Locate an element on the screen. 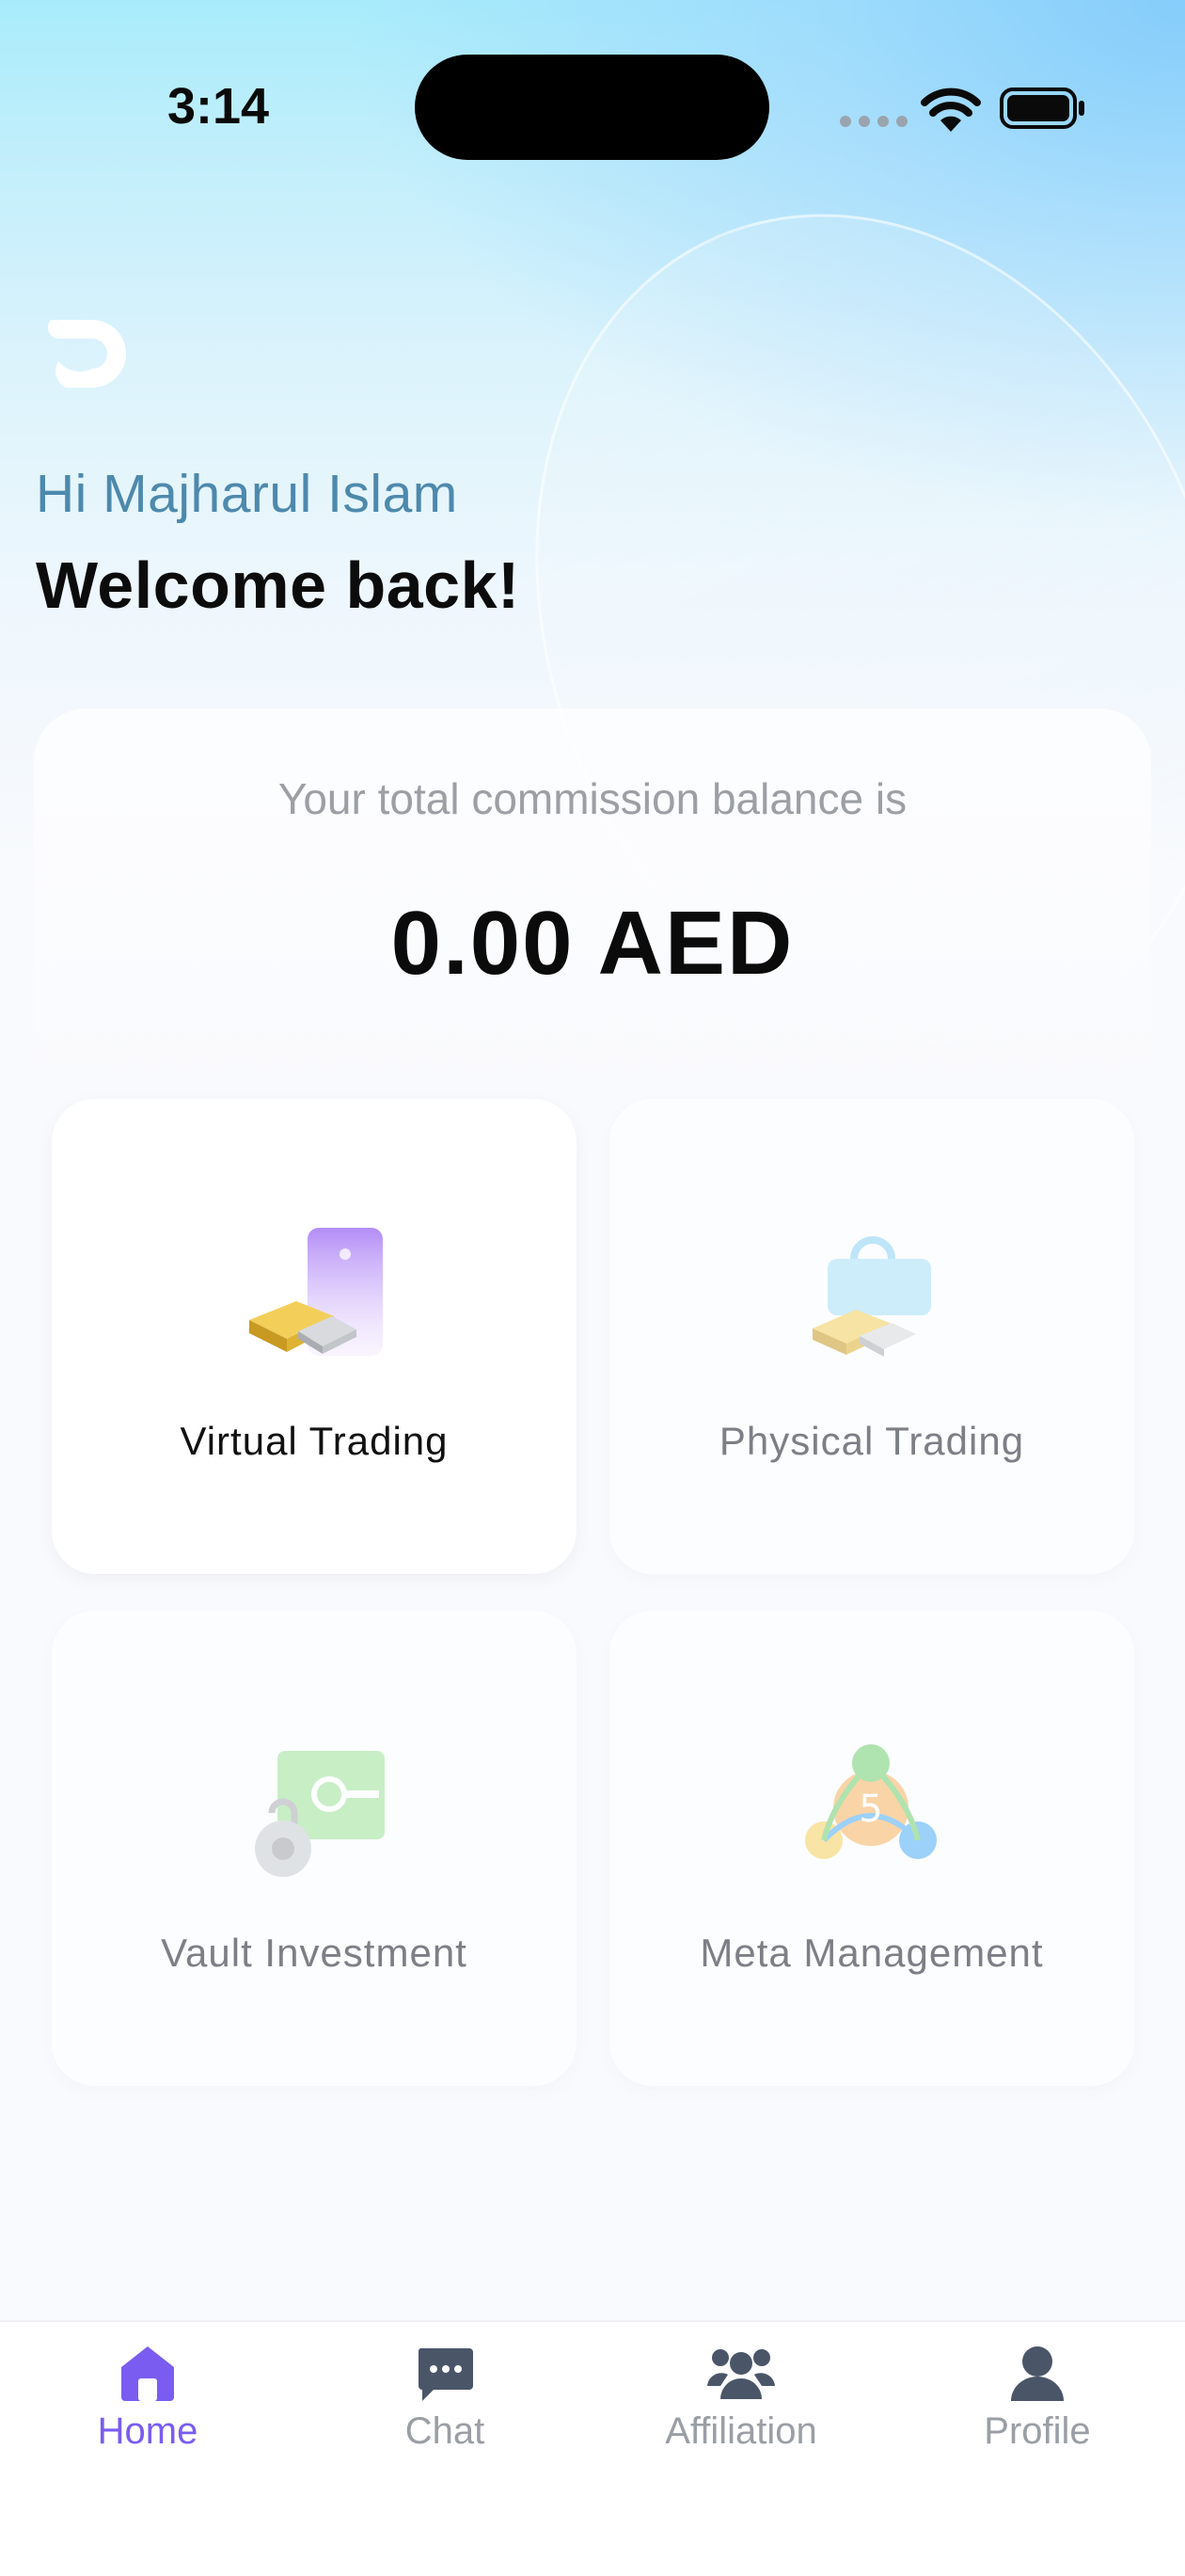 This screenshot has height=2576, width=1185. welcome-heading: Welcome back! is located at coordinates (278, 585).